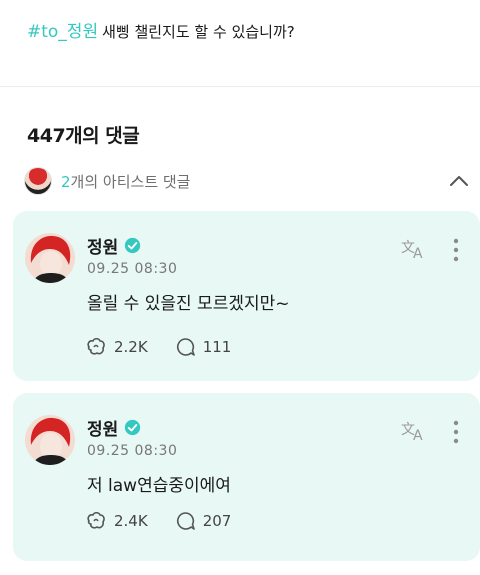 This screenshot has height=575, width=480. Describe the element at coordinates (171, 521) in the screenshot. I see `comment-stats: 2.4K 207` at that location.